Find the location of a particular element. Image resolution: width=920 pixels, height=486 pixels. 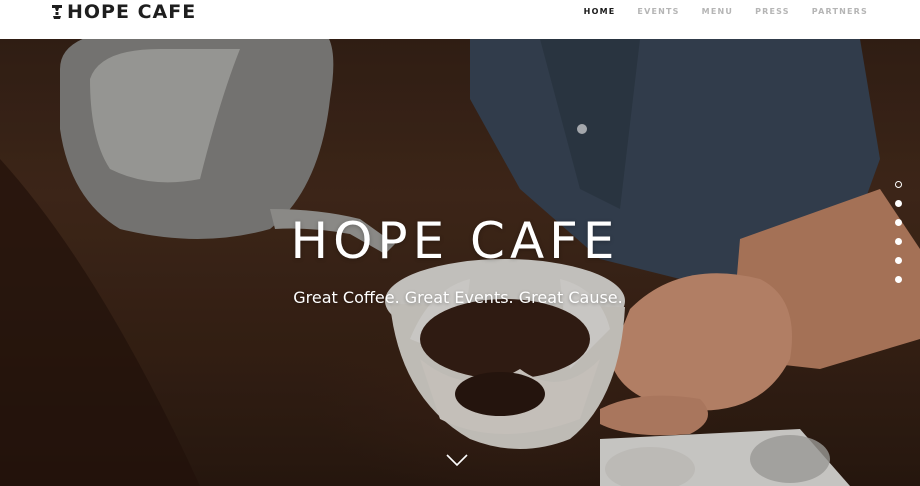

nav-partners: PARTNERS is located at coordinates (840, 12).